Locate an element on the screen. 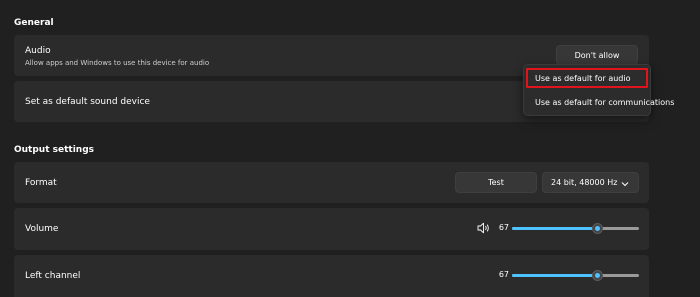 This screenshot has height=297, width=700. format-card-title: Format is located at coordinates (41, 183).